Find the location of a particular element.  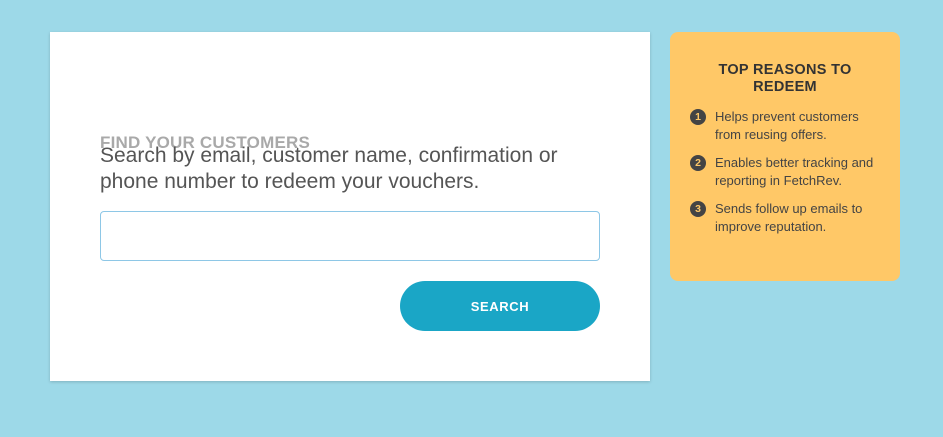

reasons-title: TOP REASONS TO REDEEM is located at coordinates (785, 78).